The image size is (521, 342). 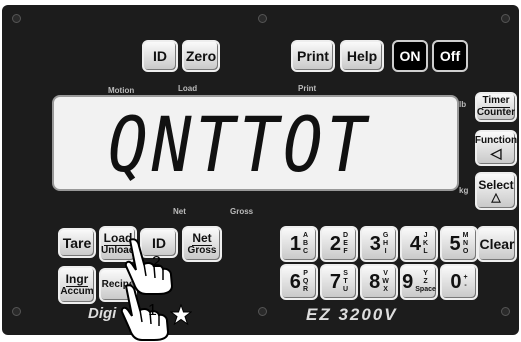 I want to click on digit-label: 0, so click(x=456, y=282).